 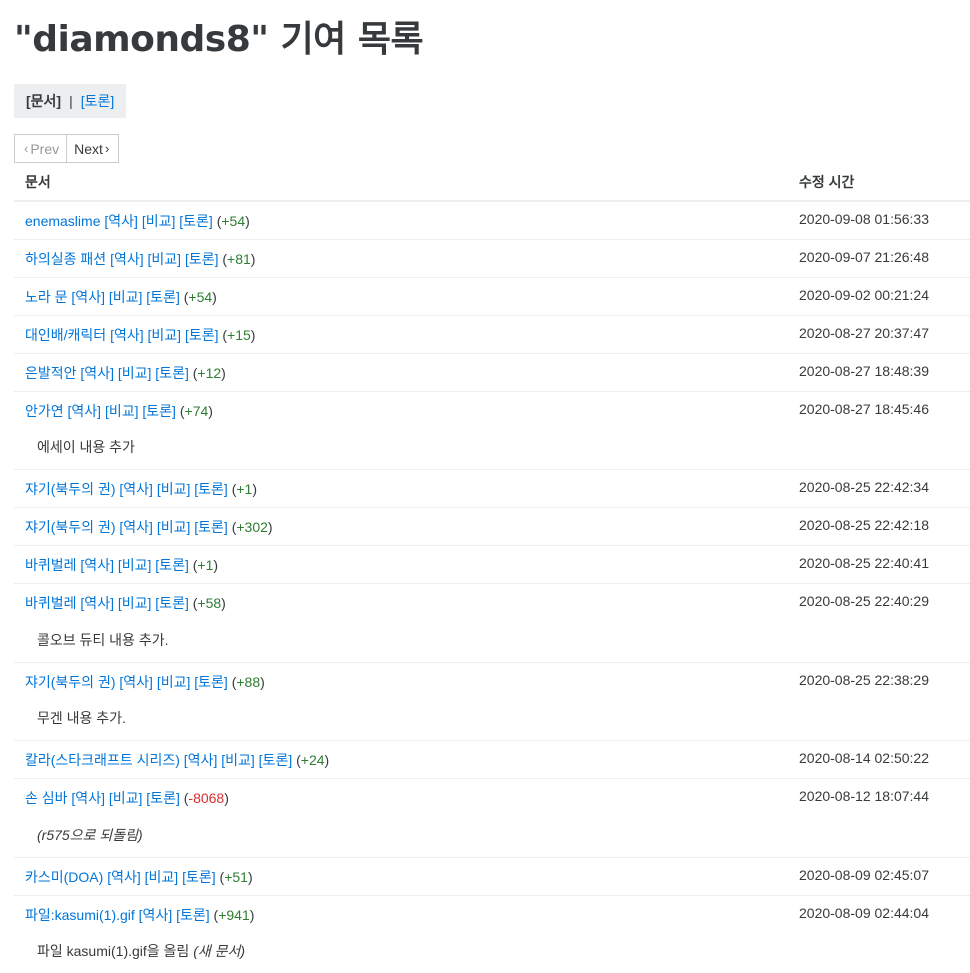 I want to click on summary-cell: 에세이 내용 추가, so click(x=492, y=449).